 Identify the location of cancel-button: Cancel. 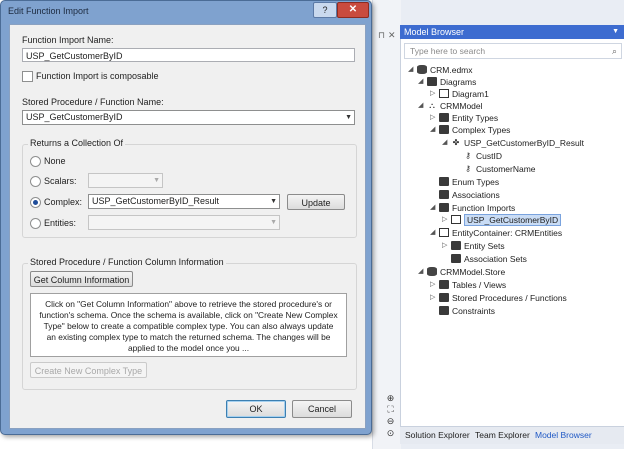
(322, 409).